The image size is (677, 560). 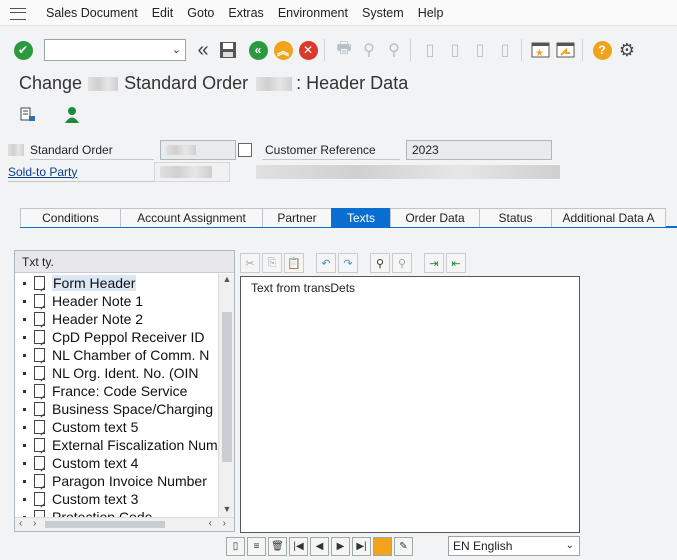 What do you see at coordinates (24, 427) in the screenshot?
I see `bullet-icon` at bounding box center [24, 427].